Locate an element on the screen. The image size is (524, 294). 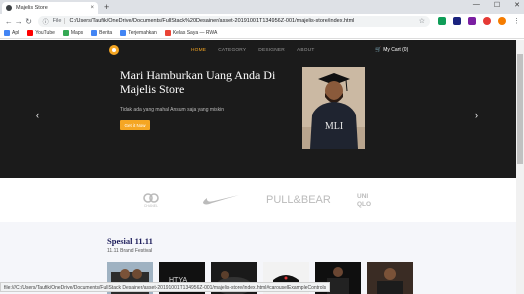
special-subtitle: 11.11 Brand Festival is located at coordinates (130, 251).